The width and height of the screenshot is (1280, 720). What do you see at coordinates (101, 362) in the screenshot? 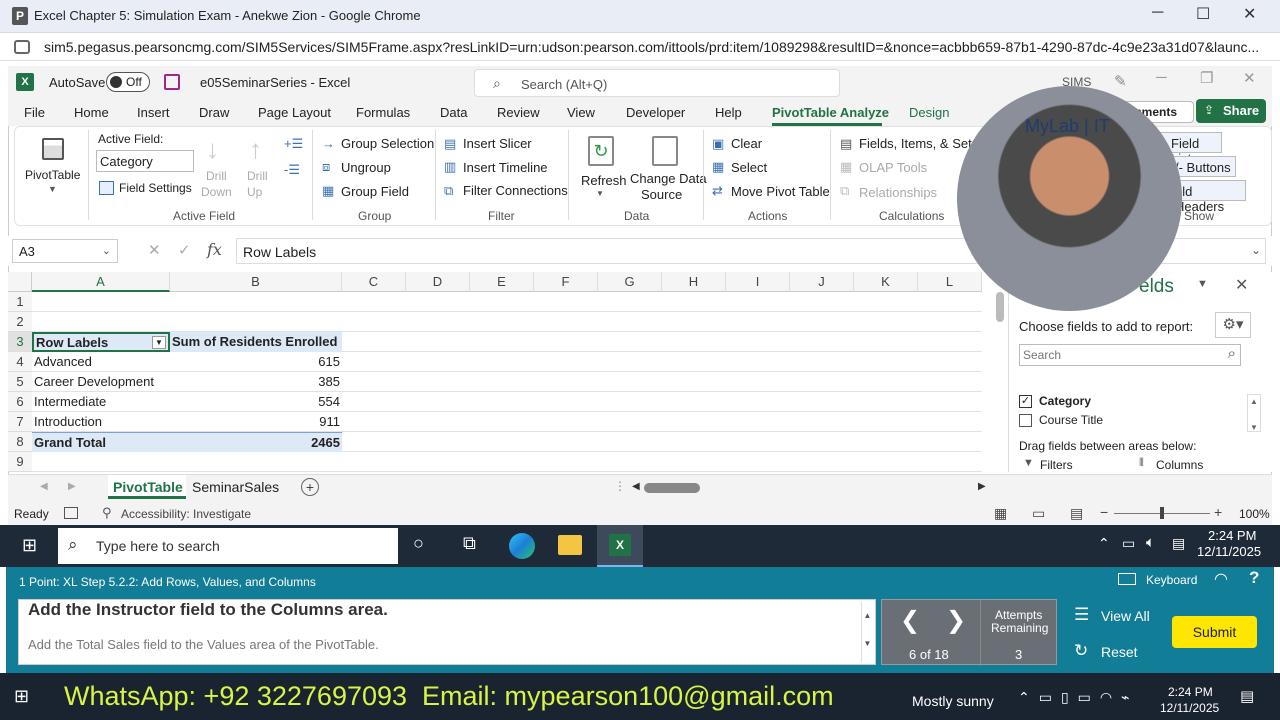
I see `pivot-row-label: Advanced` at bounding box center [101, 362].